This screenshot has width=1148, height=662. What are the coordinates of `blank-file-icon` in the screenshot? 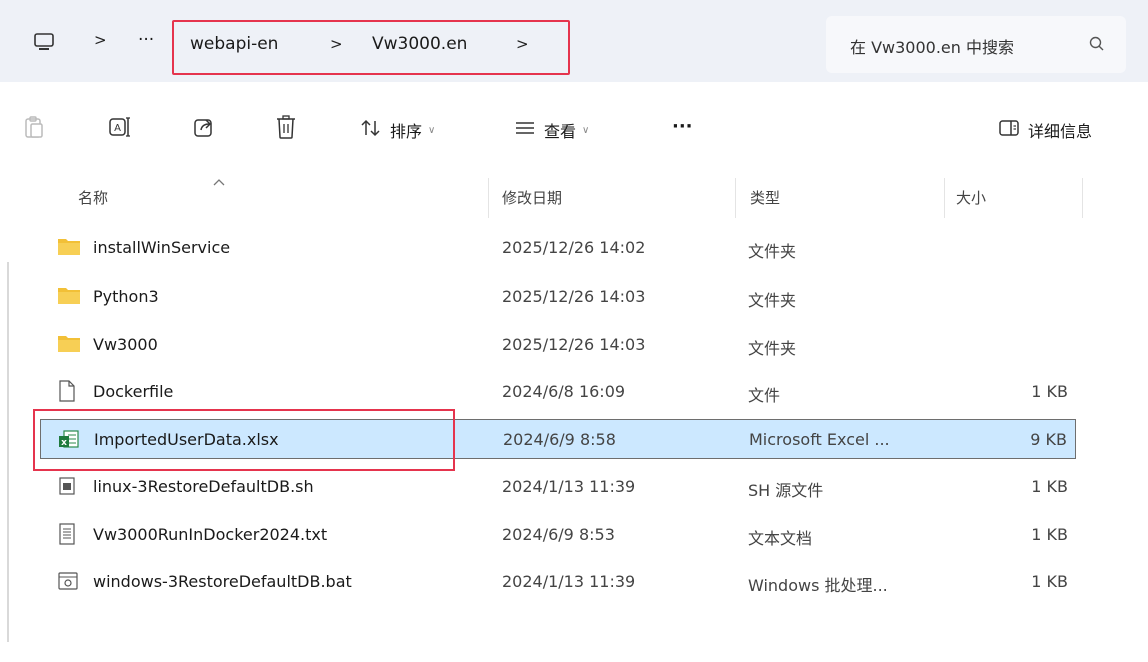 It's located at (68, 391).